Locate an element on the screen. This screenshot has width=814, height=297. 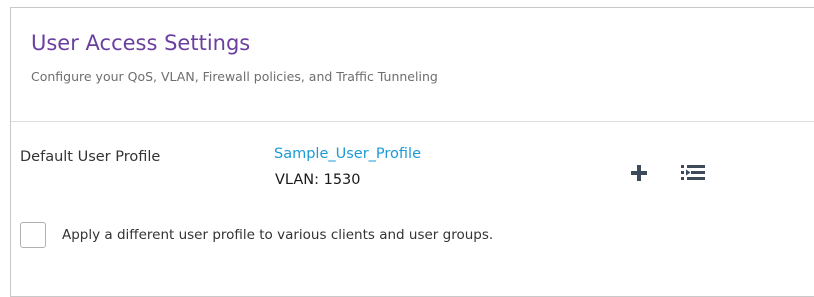
add-user-profile-button is located at coordinates (639, 173).